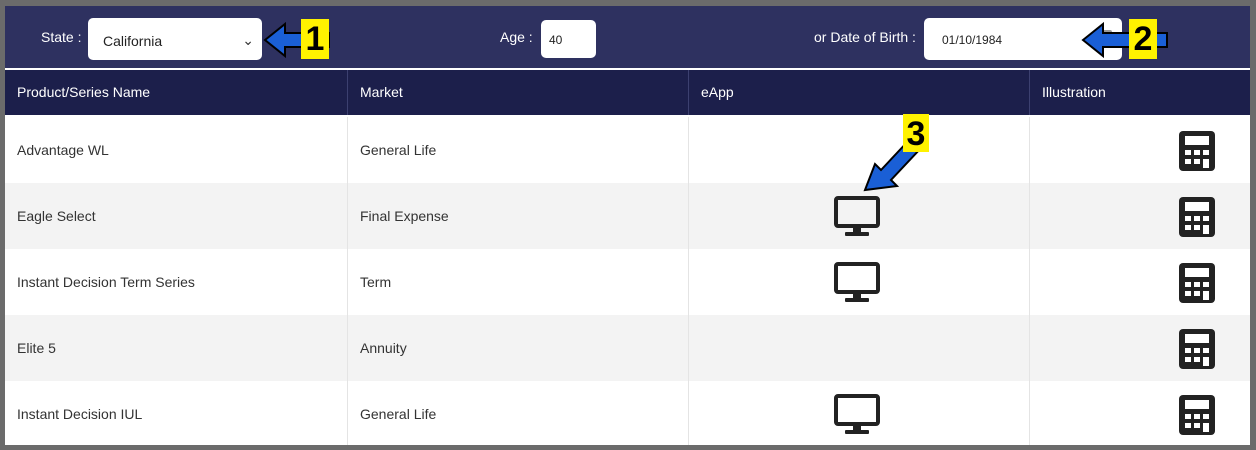 Image resolution: width=1256 pixels, height=450 pixels. I want to click on state-select: California ⌄, so click(175, 39).